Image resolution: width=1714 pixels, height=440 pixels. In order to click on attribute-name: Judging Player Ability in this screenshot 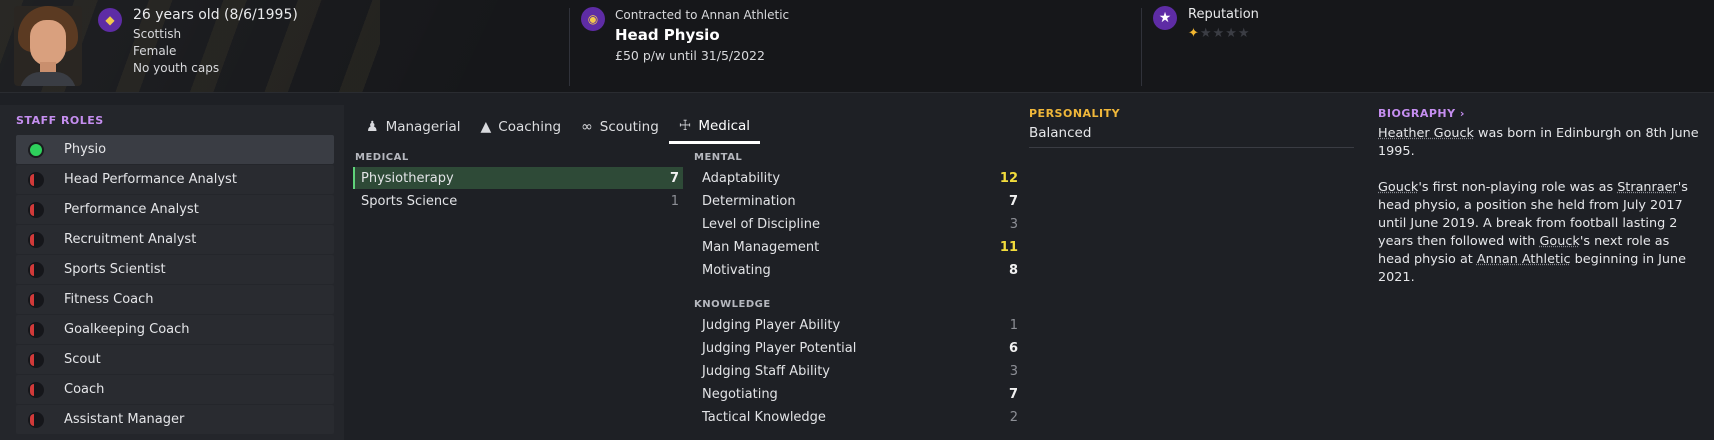, I will do `click(771, 325)`.